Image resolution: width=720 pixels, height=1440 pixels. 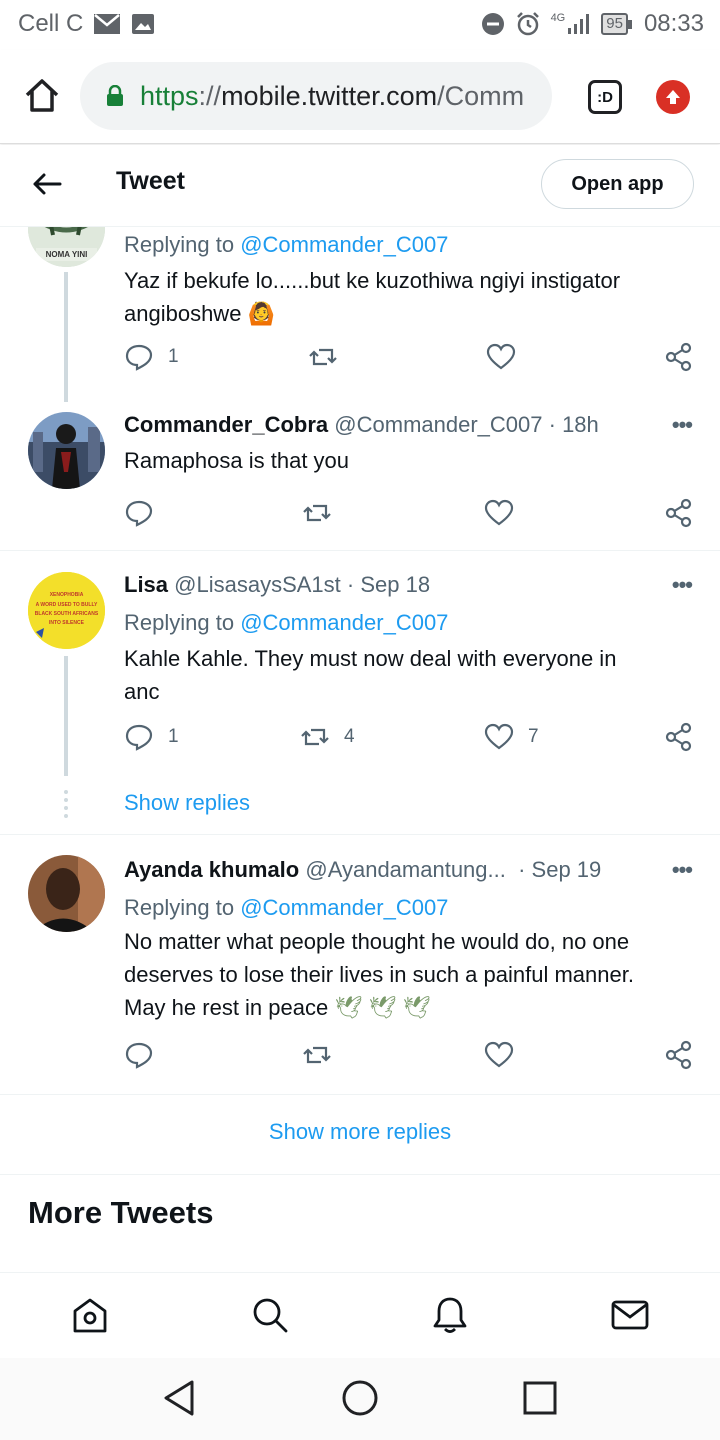 What do you see at coordinates (571, 24) in the screenshot?
I see `signal-icon: 4G` at bounding box center [571, 24].